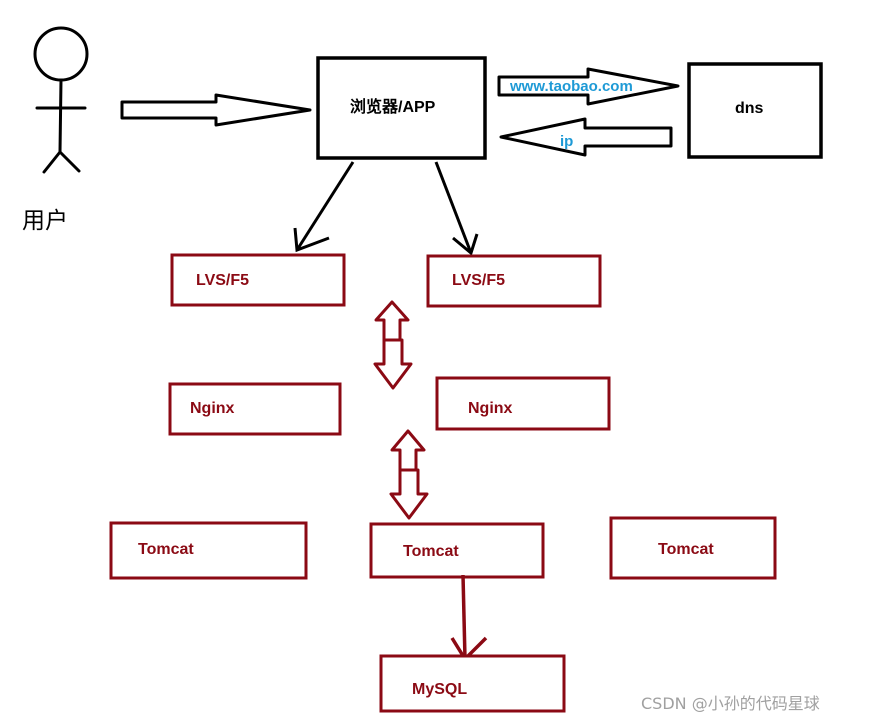 The width and height of the screenshot is (881, 721). What do you see at coordinates (212, 408) in the screenshot?
I see `nginx-label-1: Nginx` at bounding box center [212, 408].